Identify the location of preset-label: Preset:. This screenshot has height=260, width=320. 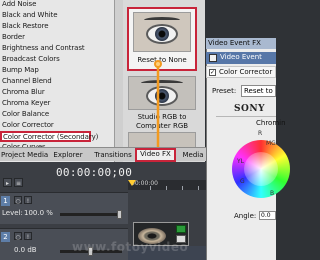
(224, 91).